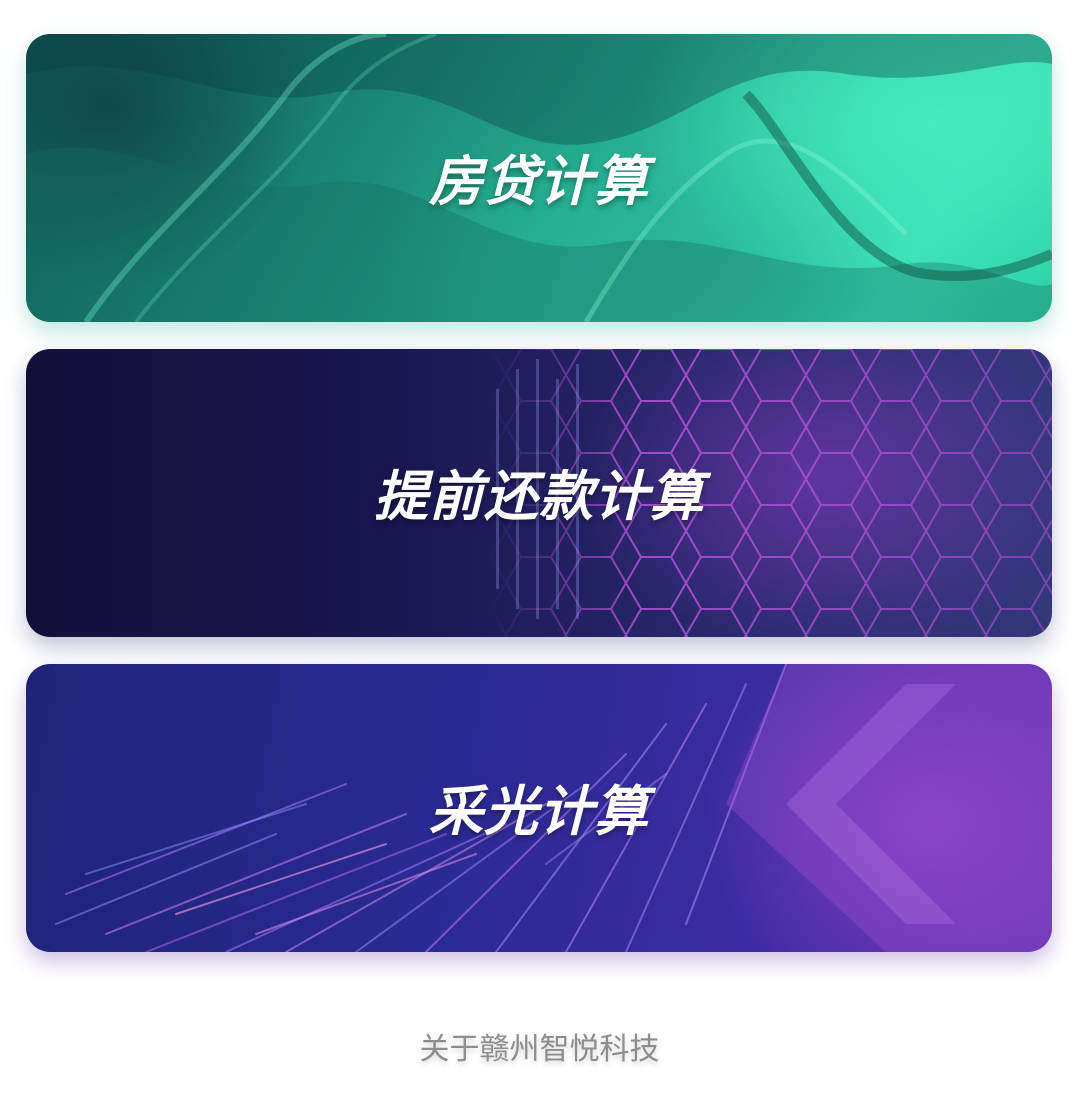  I want to click on mortgage-calculator-title: 房贷计算, so click(539, 181).